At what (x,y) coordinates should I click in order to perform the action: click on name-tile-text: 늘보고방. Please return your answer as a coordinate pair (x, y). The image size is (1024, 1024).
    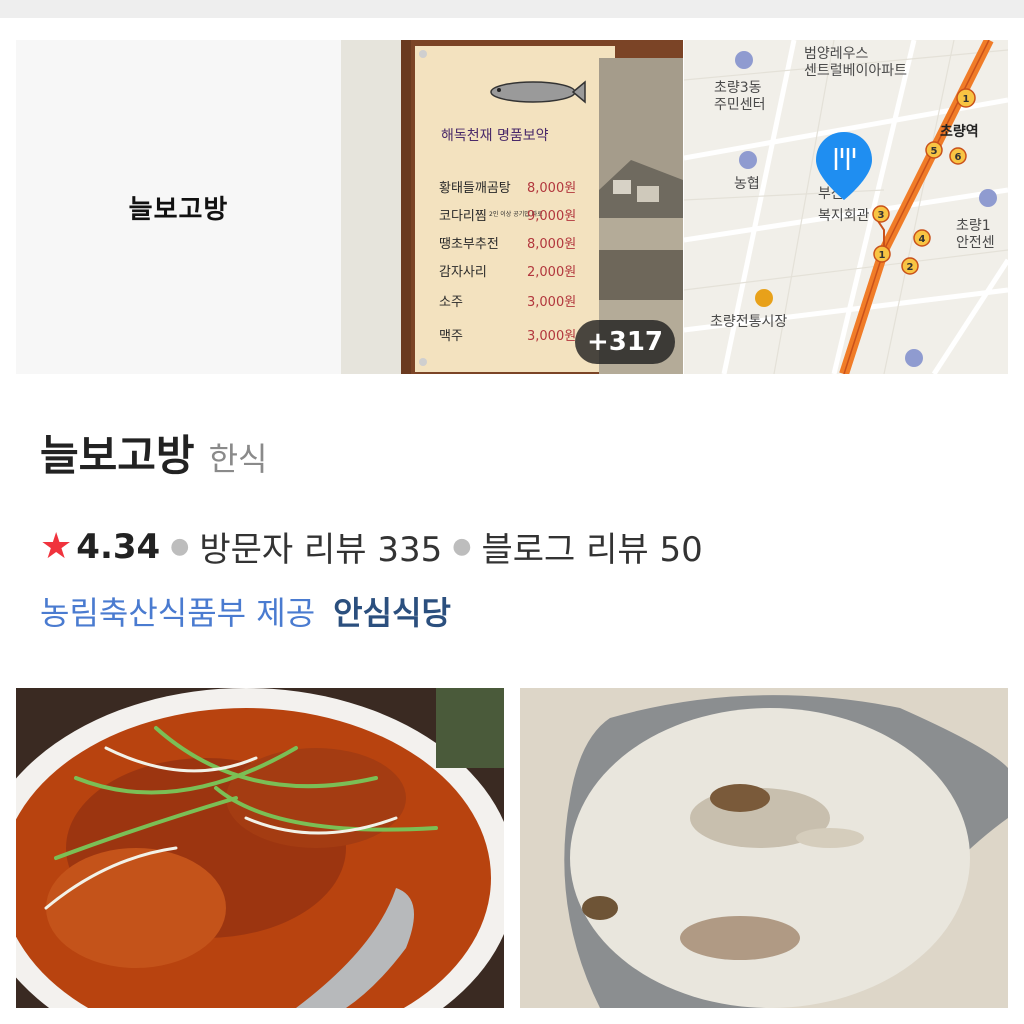
    Looking at the image, I should click on (178, 209).